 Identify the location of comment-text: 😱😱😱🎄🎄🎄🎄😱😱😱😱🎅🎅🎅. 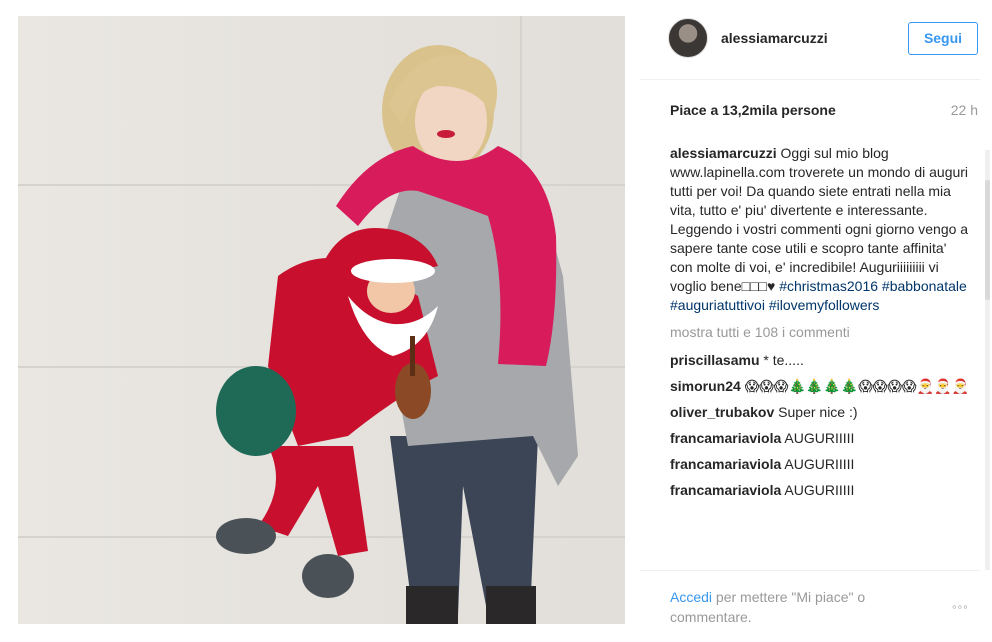
(856, 386).